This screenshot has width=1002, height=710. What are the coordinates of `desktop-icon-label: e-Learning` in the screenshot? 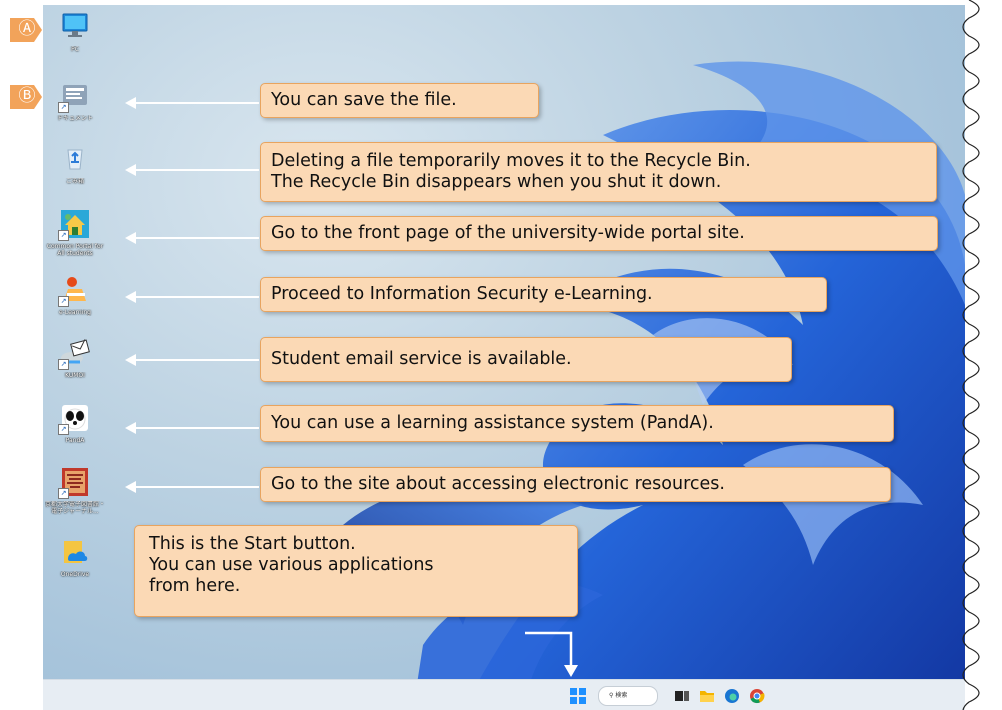 It's located at (75, 312).